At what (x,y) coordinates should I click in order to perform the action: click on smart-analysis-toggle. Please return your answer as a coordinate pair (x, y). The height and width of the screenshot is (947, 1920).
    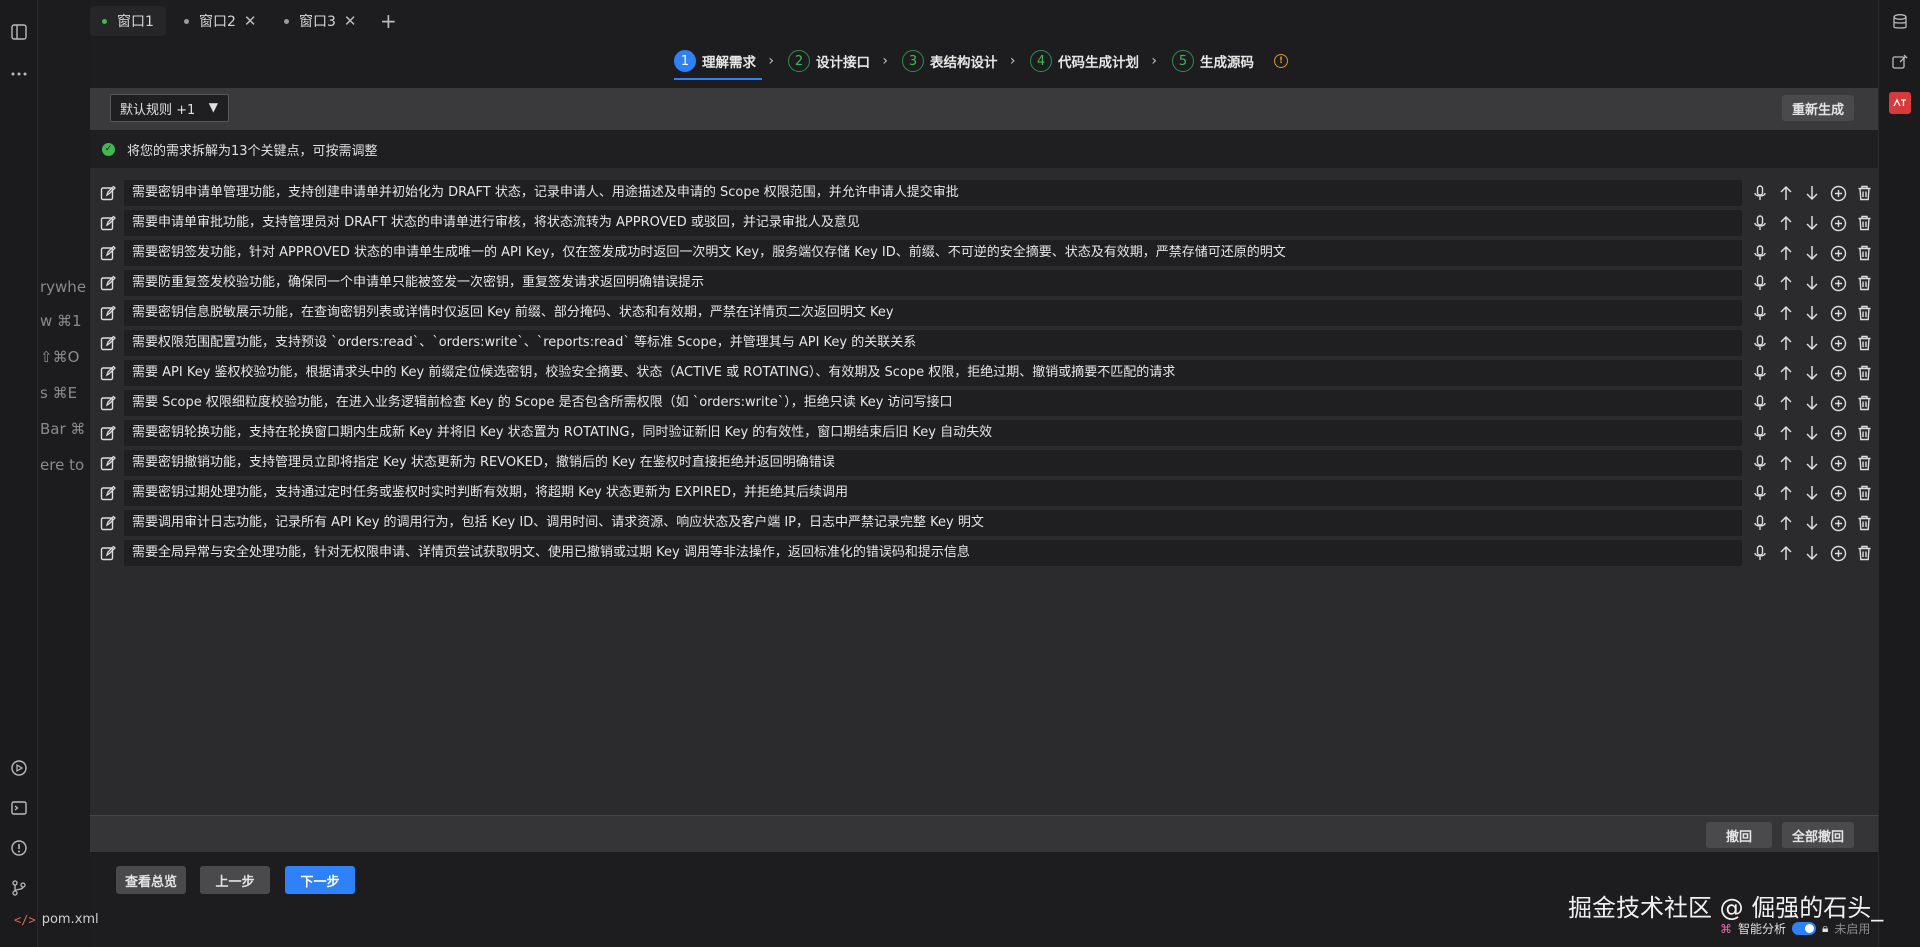
    Looking at the image, I should click on (1804, 928).